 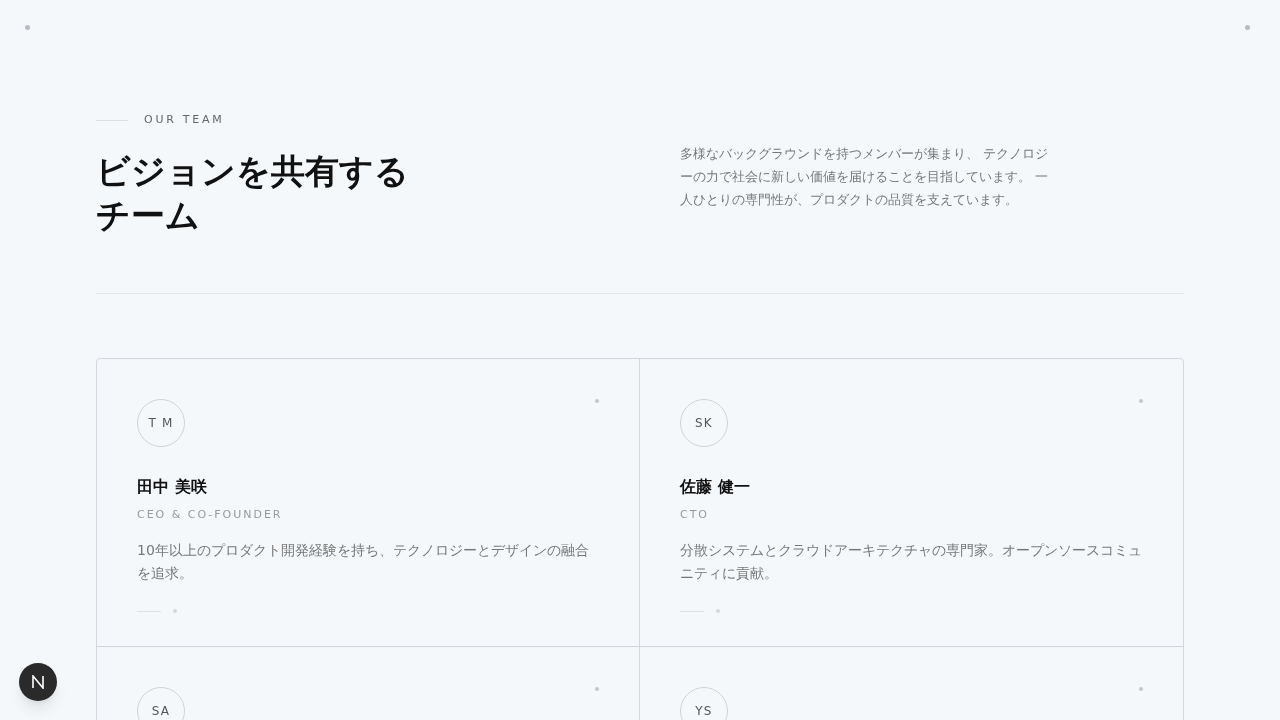 What do you see at coordinates (865, 177) in the screenshot?
I see `intro-paragraph: 多様なバックグラウンドを持つメンバーが集まり、 テクノロジーの力で社会に新しい価値を届けることを目指しています。 一人ひとりの専門性が、プロダクトの品質を支えています。` at bounding box center [865, 177].